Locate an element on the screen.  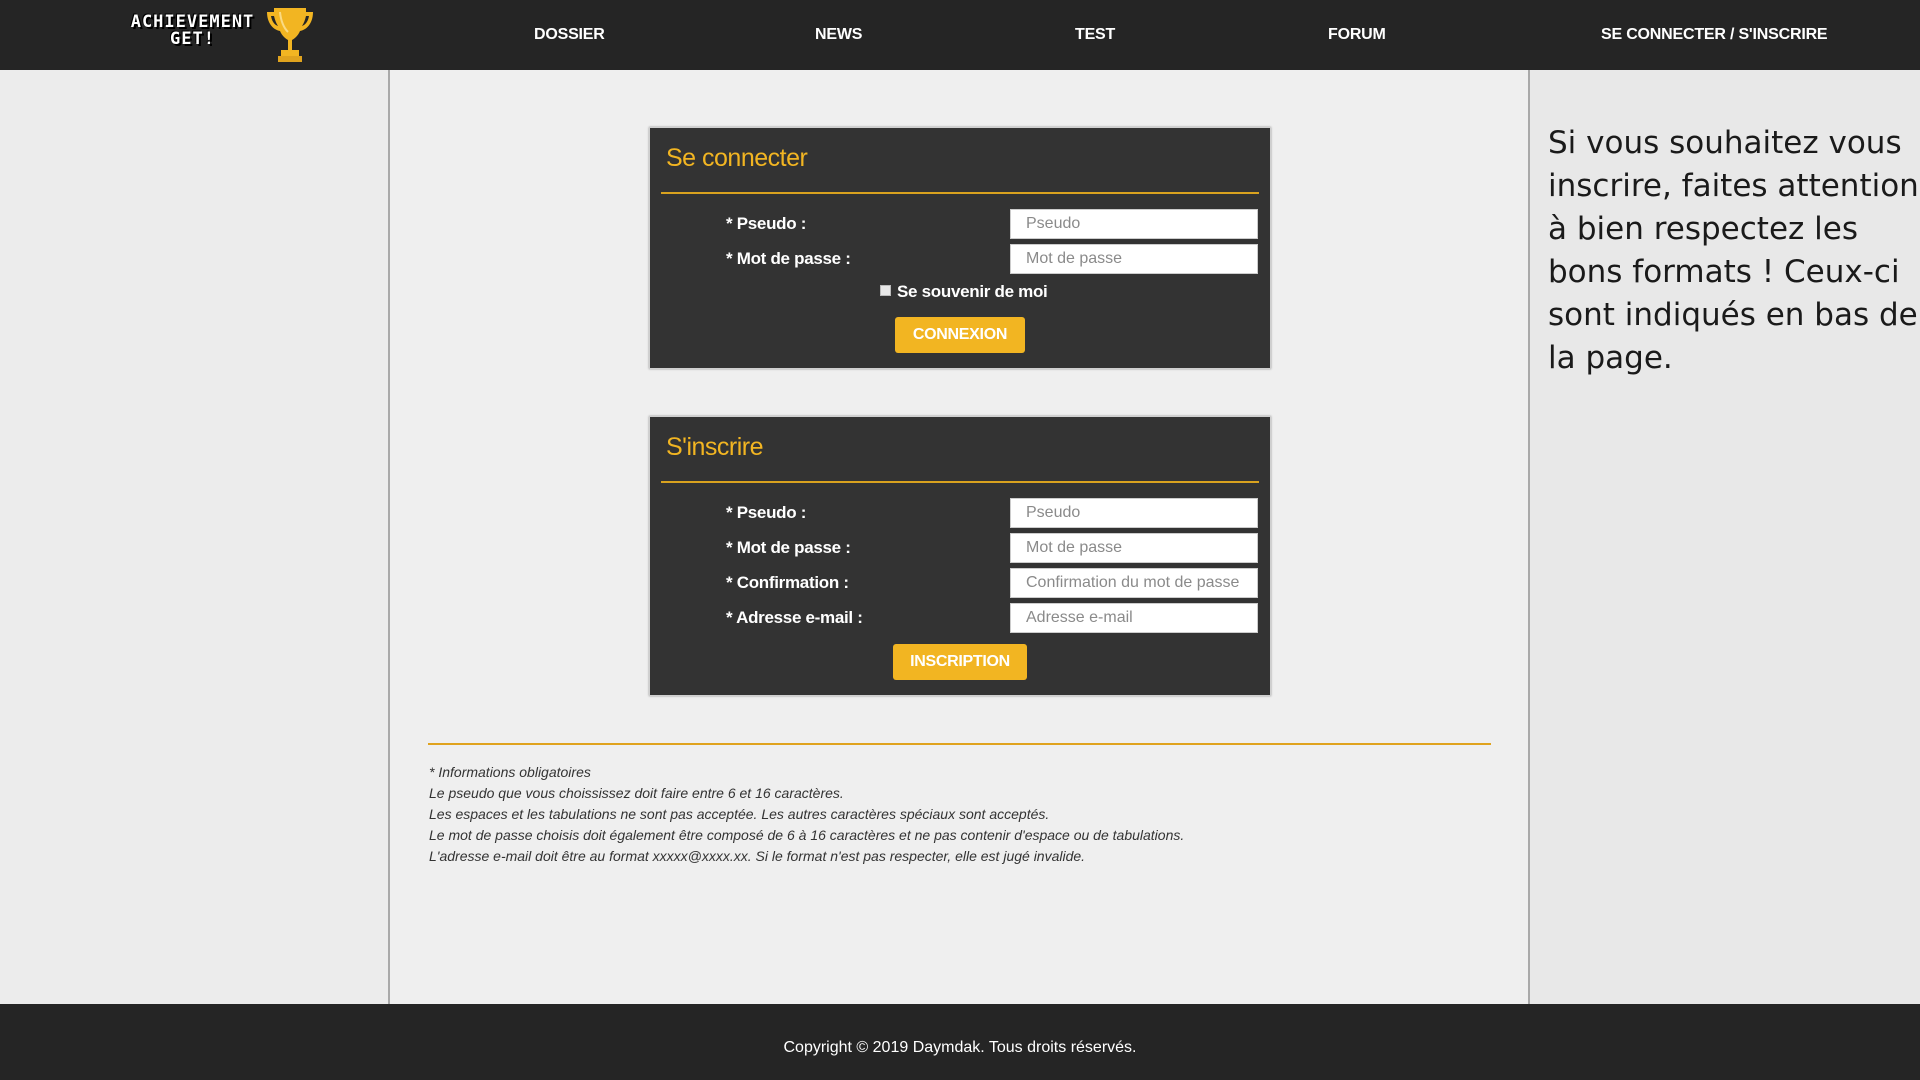
info-divider is located at coordinates (959, 744).